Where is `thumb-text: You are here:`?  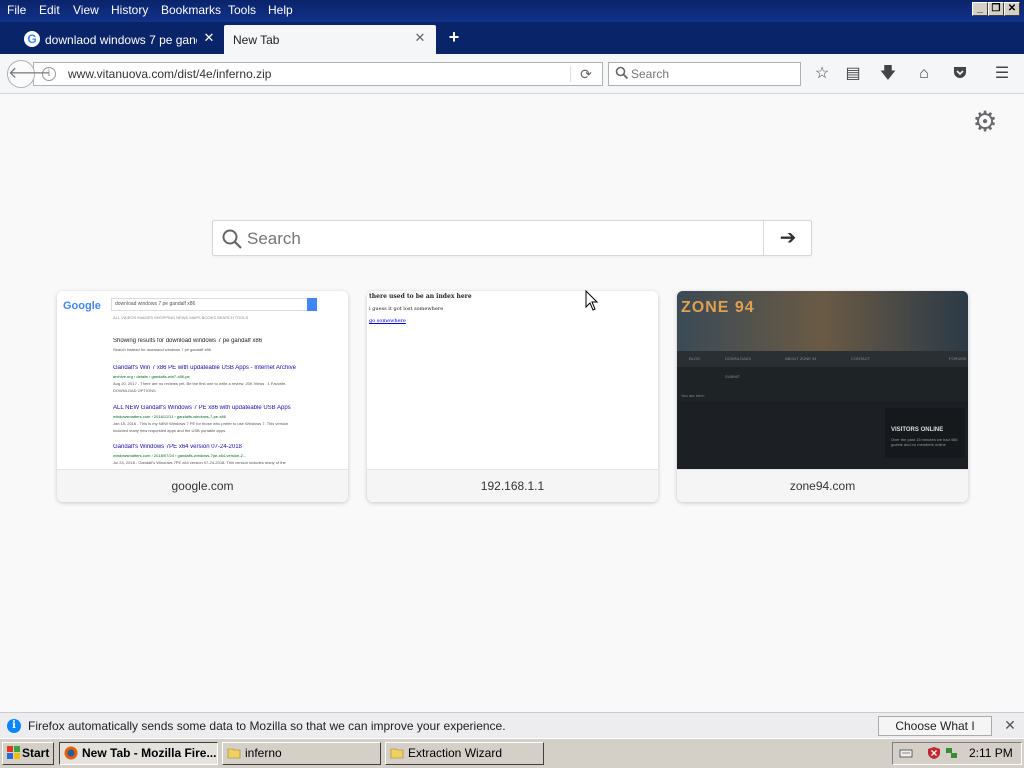
thumb-text: You are here: is located at coordinates (693, 395).